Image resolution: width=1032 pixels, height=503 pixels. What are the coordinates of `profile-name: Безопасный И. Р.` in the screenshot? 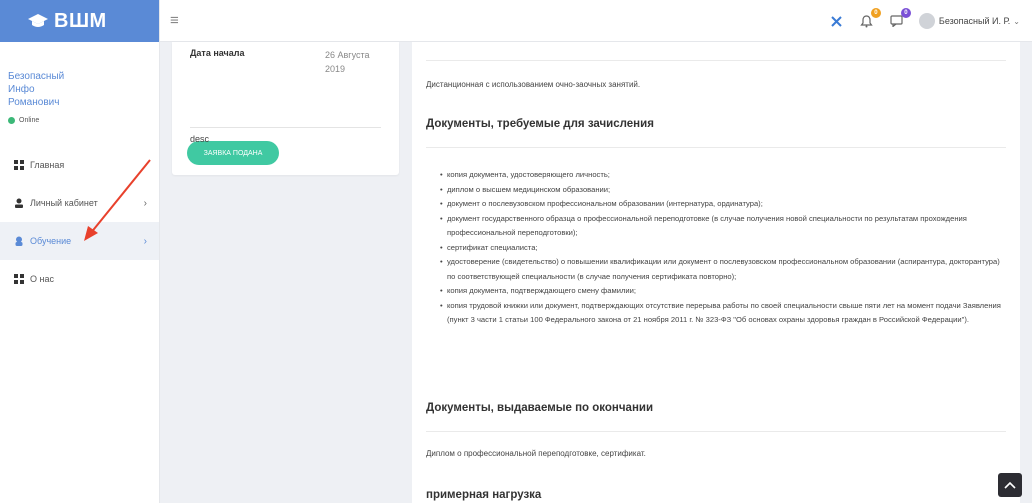 It's located at (974, 21).